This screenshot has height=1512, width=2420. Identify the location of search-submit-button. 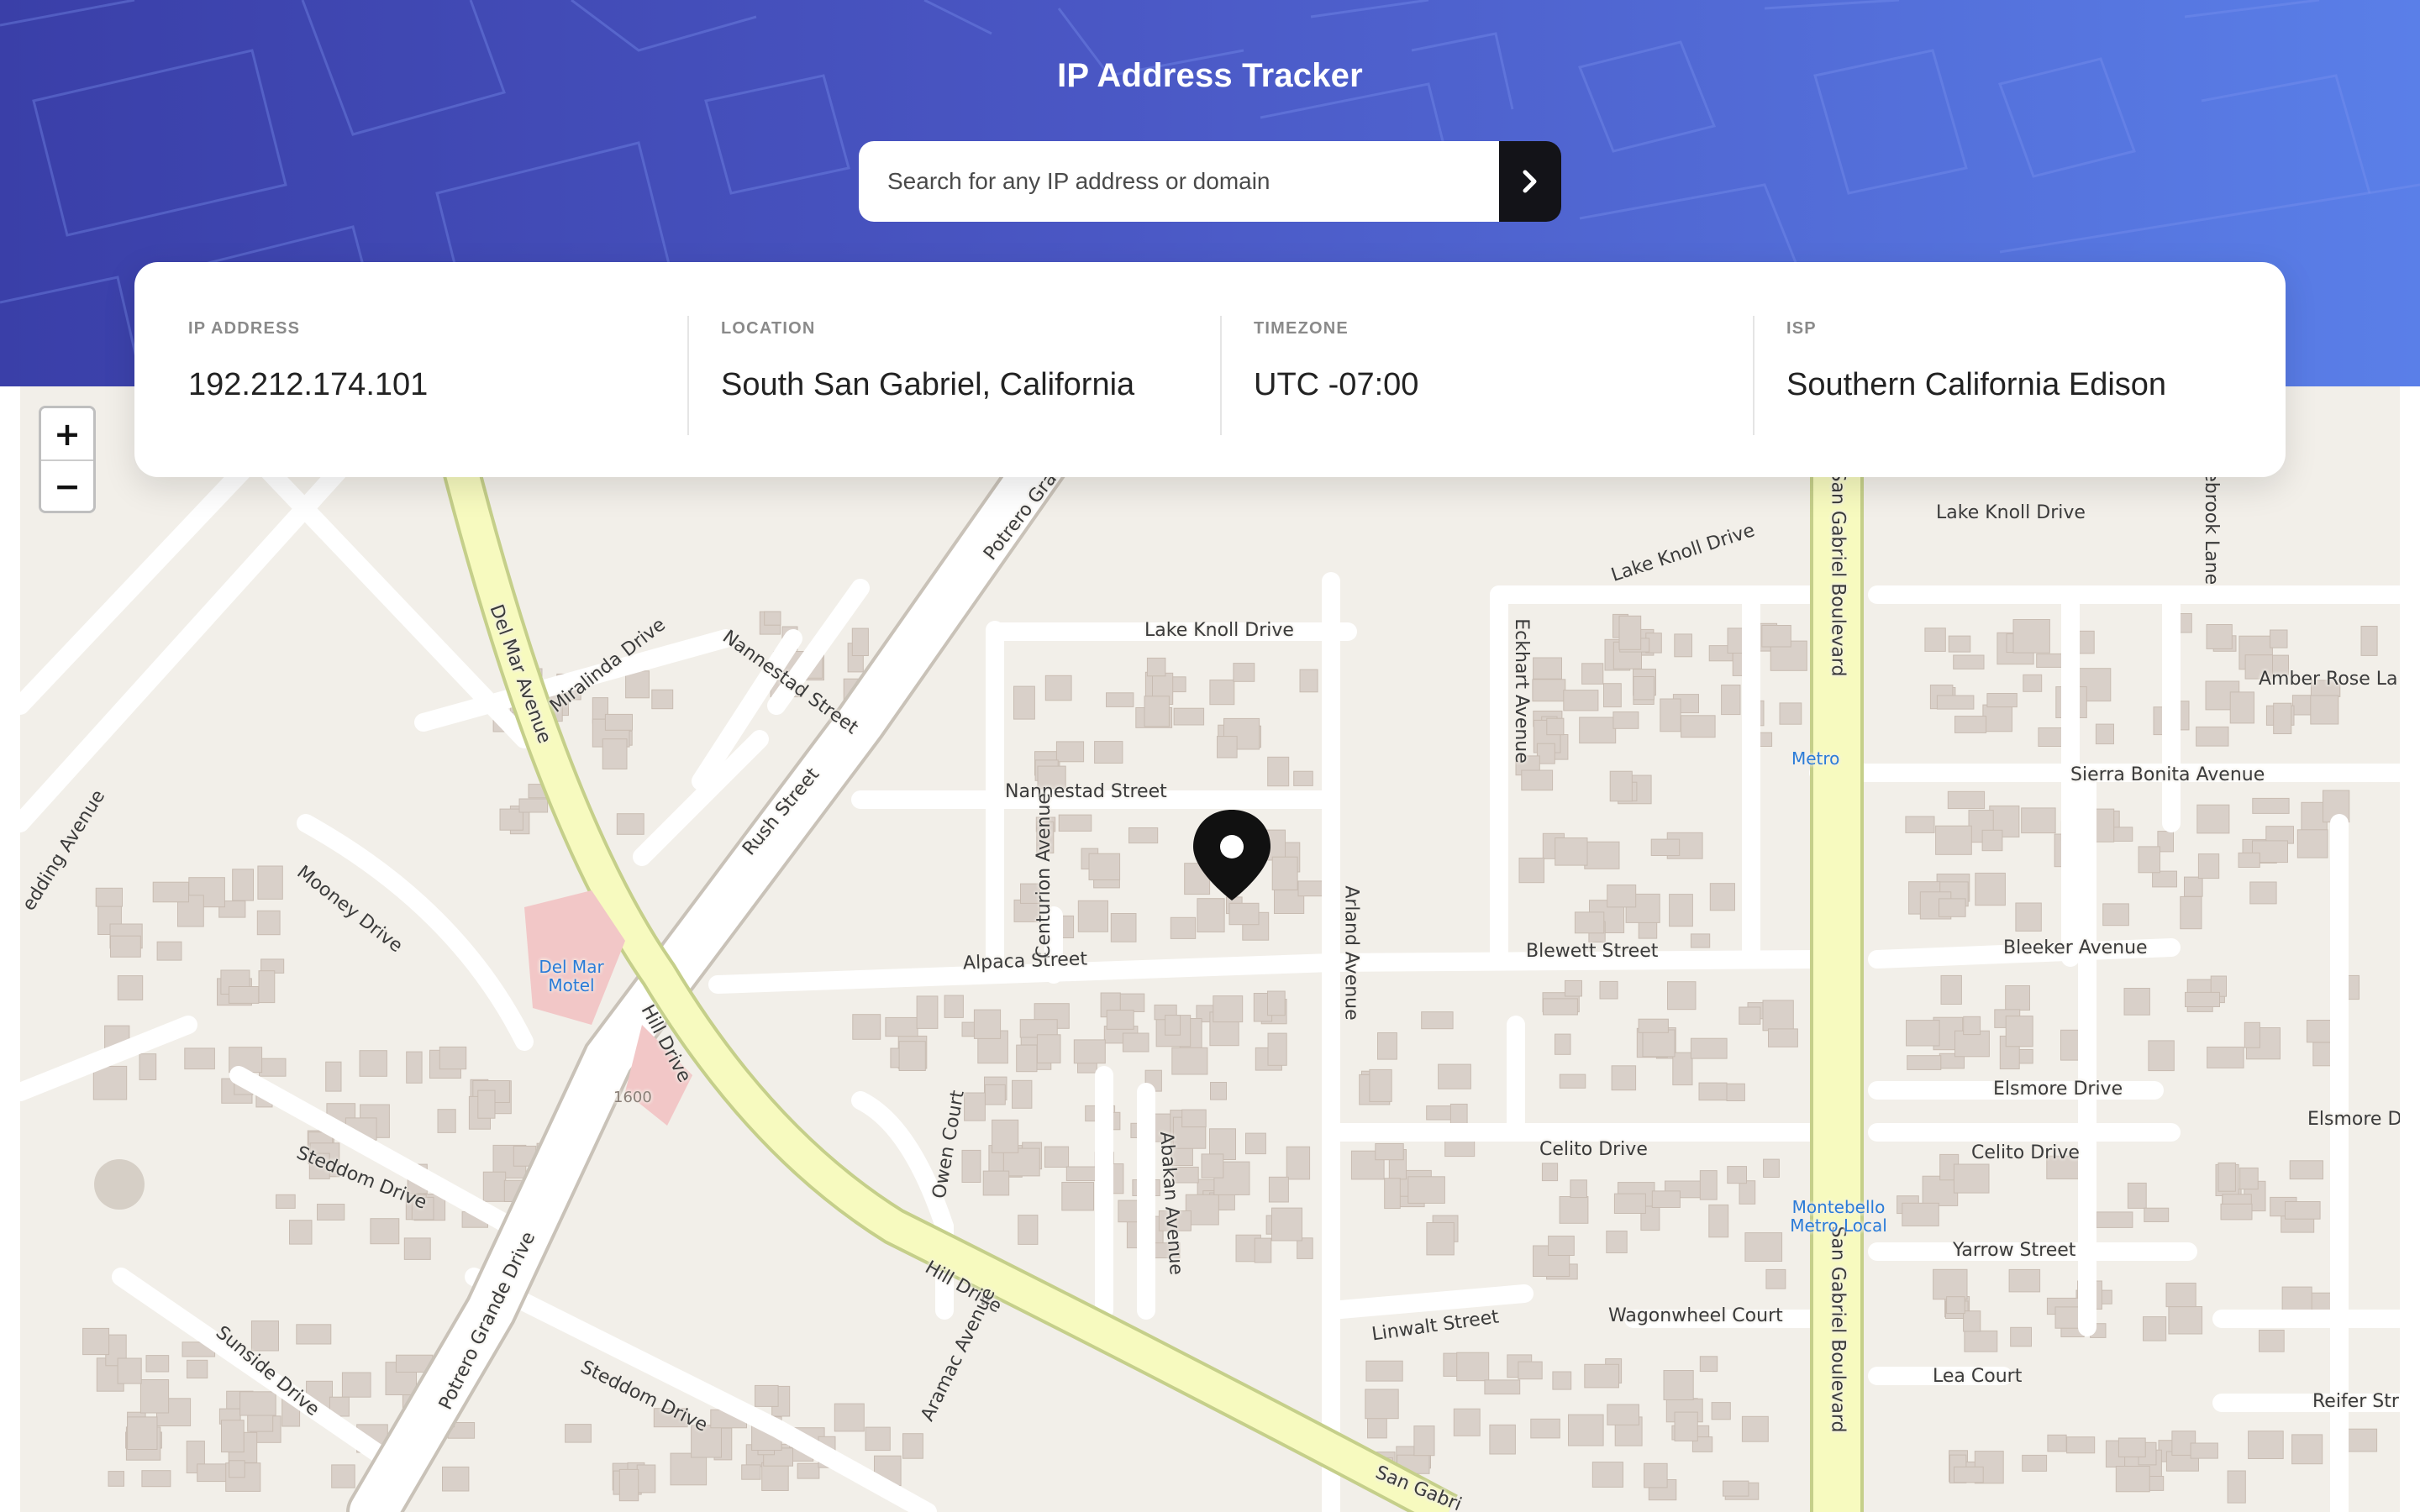
(1530, 181).